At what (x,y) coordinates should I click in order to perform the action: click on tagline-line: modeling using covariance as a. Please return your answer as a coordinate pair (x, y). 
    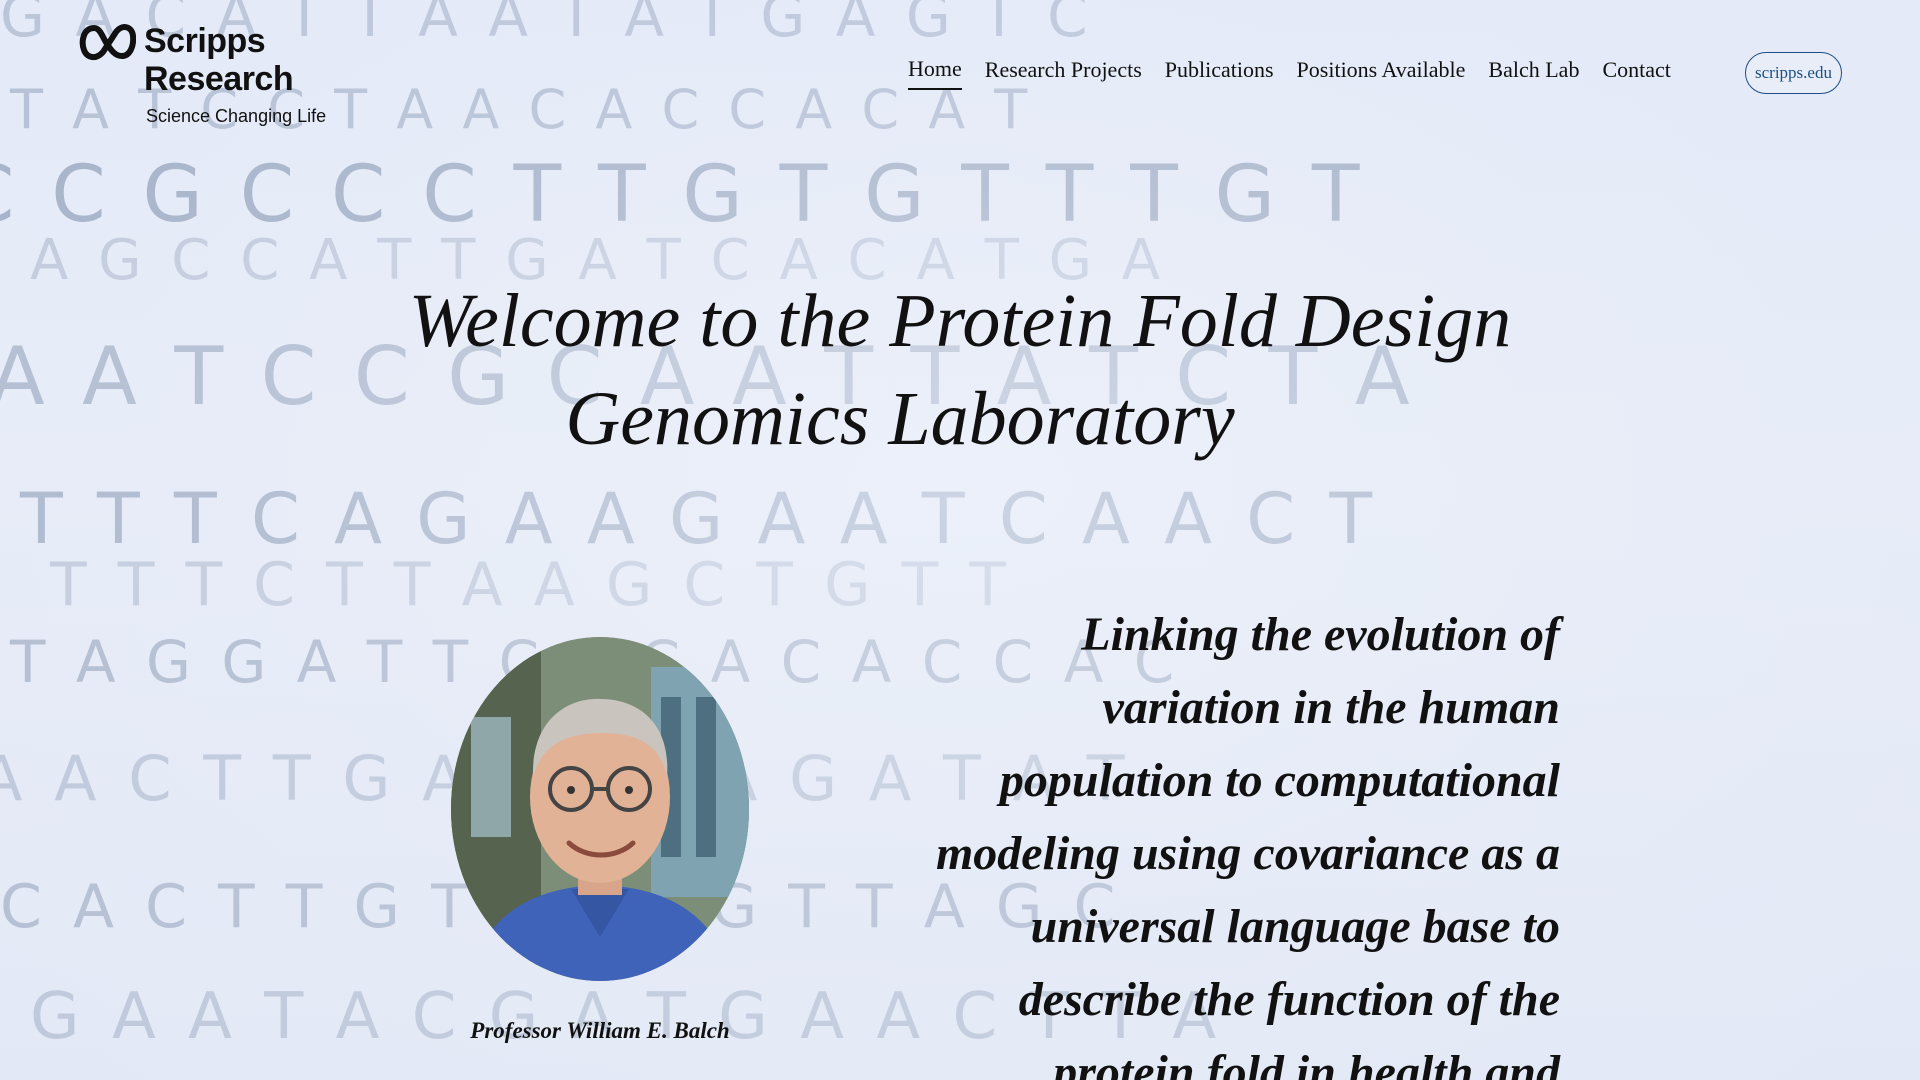
    Looking at the image, I should click on (1247, 853).